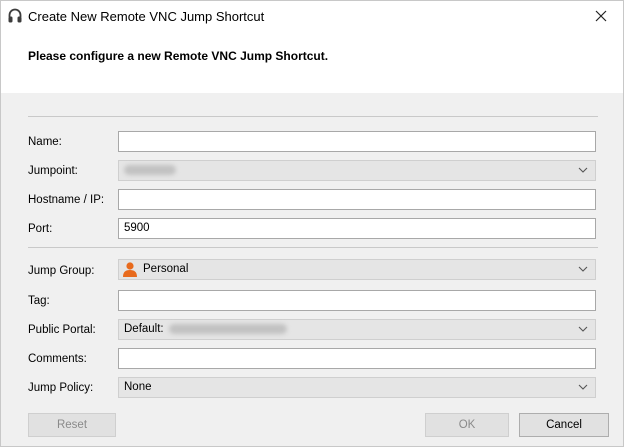 The height and width of the screenshot is (447, 624). Describe the element at coordinates (57, 359) in the screenshot. I see `comments-label: Comments:` at that location.